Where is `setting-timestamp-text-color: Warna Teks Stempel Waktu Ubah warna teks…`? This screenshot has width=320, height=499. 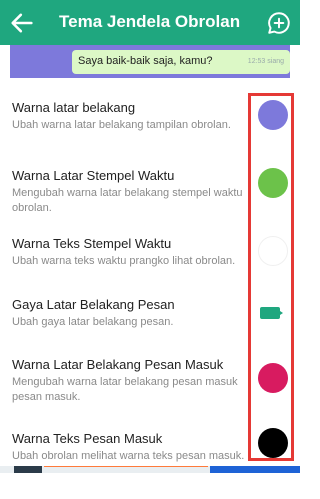
setting-timestamp-text-color: Warna Teks Stempel Waktu Ubah warna teks… is located at coordinates (150, 270).